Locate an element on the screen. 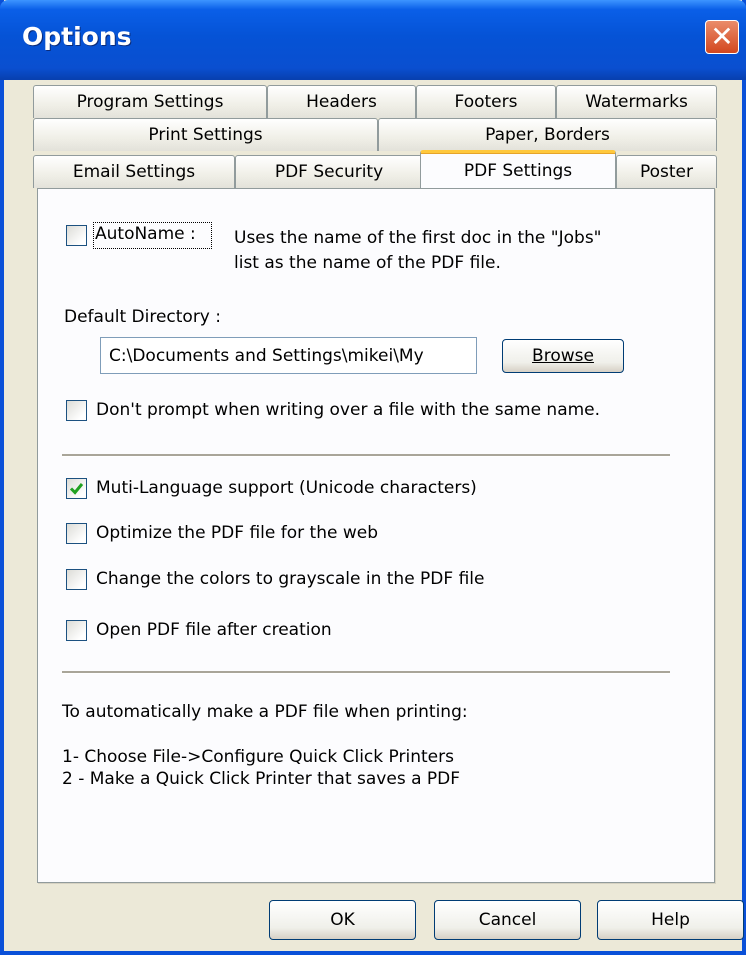 Image resolution: width=746 pixels, height=955 pixels. close-button: ✕ is located at coordinates (722, 37).